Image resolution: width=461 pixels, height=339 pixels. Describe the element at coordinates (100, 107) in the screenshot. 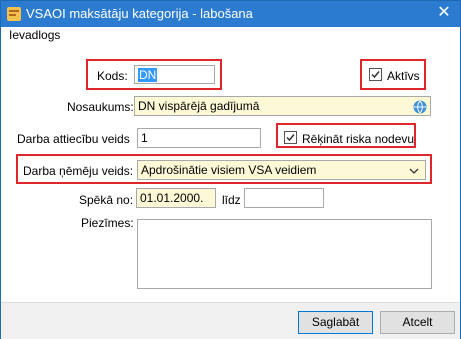

I see `nosaukums-label: Nosaukums:` at that location.